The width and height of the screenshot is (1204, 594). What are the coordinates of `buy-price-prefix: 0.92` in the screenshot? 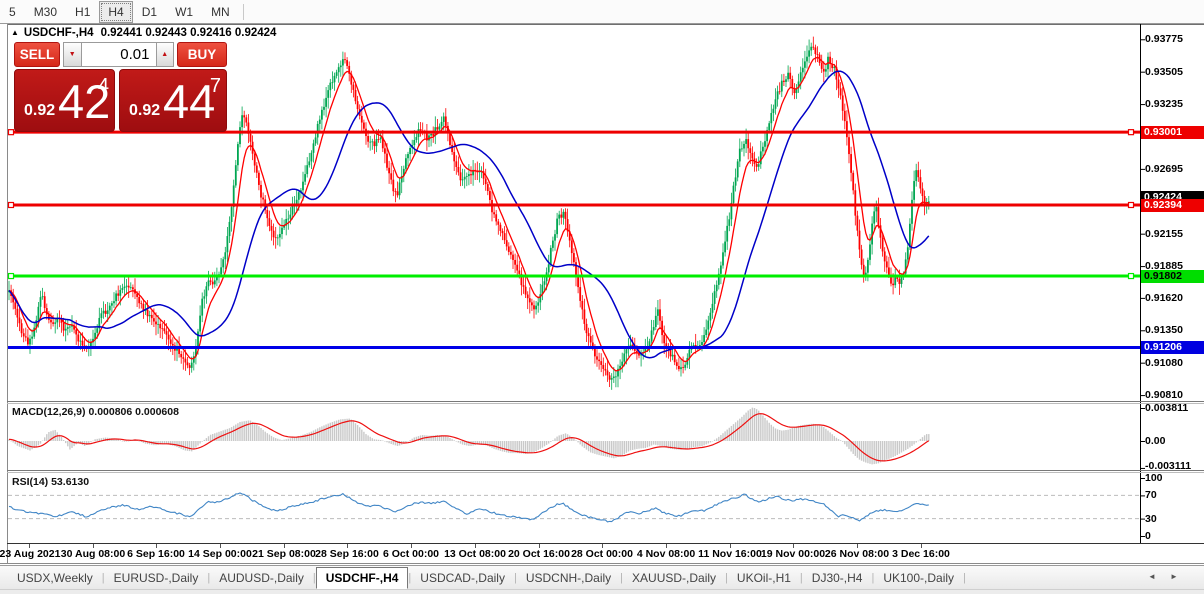 It's located at (145, 110).